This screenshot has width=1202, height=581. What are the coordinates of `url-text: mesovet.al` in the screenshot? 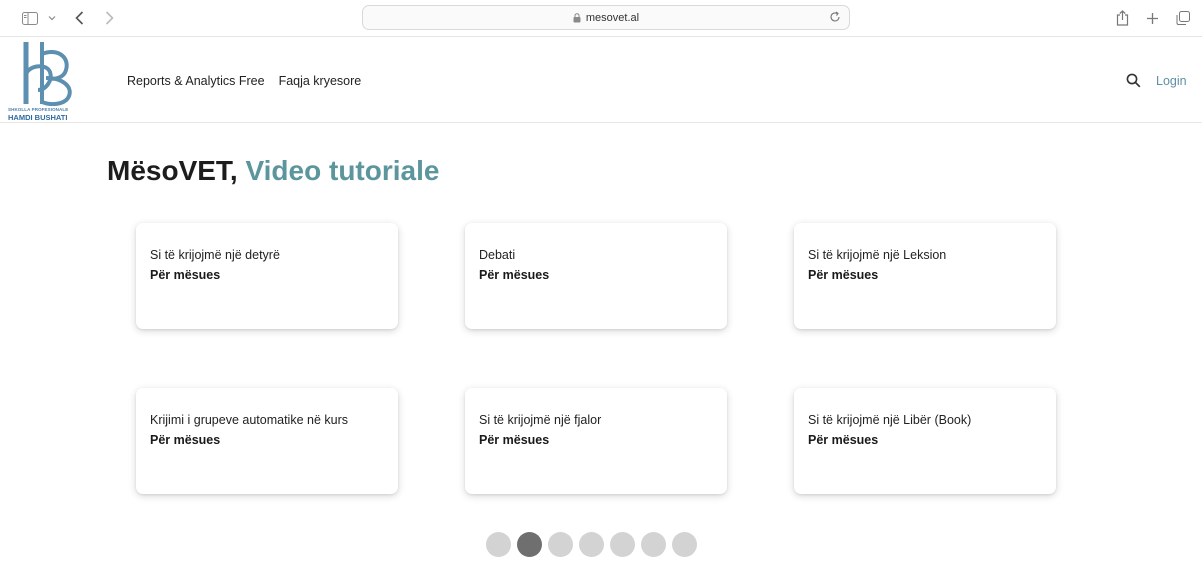 It's located at (612, 17).